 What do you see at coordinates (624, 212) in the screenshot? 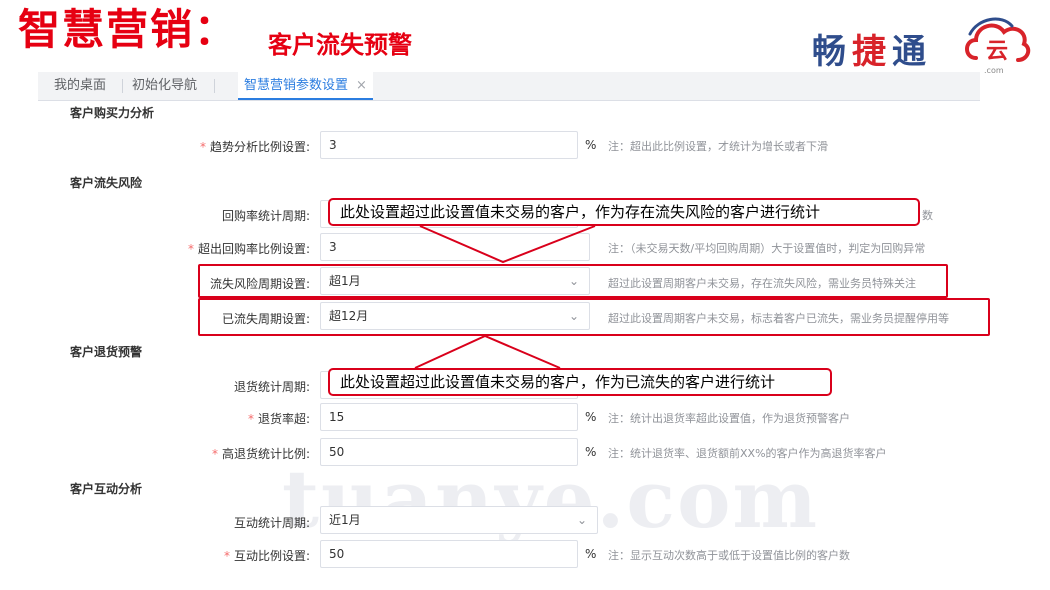
I see `callout-churn-risk: 此处设置超过此设置值未交易的客户，作为存在流失风险的客户进行统计` at bounding box center [624, 212].